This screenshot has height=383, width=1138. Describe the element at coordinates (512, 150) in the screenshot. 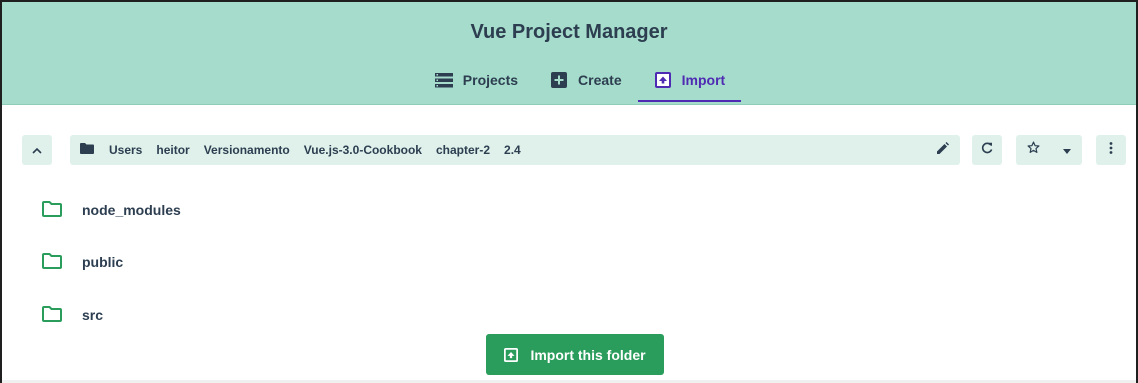

I see `path-segment-current: 2.4` at that location.